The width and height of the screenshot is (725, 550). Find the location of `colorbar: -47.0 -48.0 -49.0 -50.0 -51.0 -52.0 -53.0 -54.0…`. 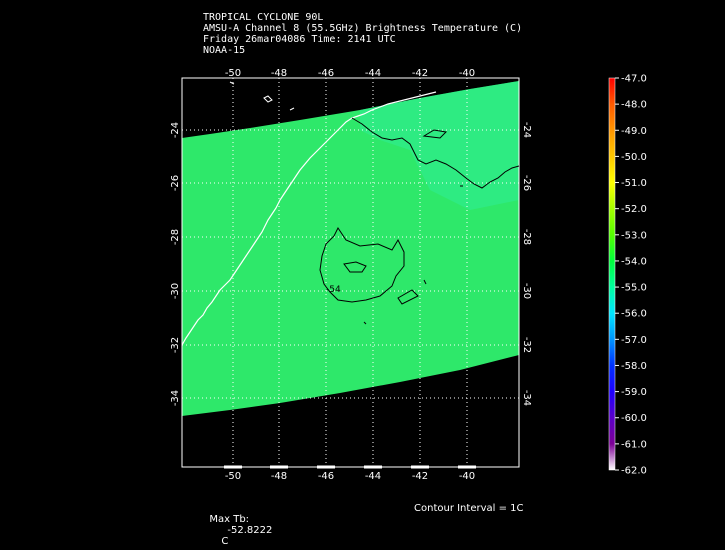

colorbar: -47.0 -48.0 -49.0 -50.0 -51.0 -52.0 -53.0 -54.0… is located at coordinates (627, 275).